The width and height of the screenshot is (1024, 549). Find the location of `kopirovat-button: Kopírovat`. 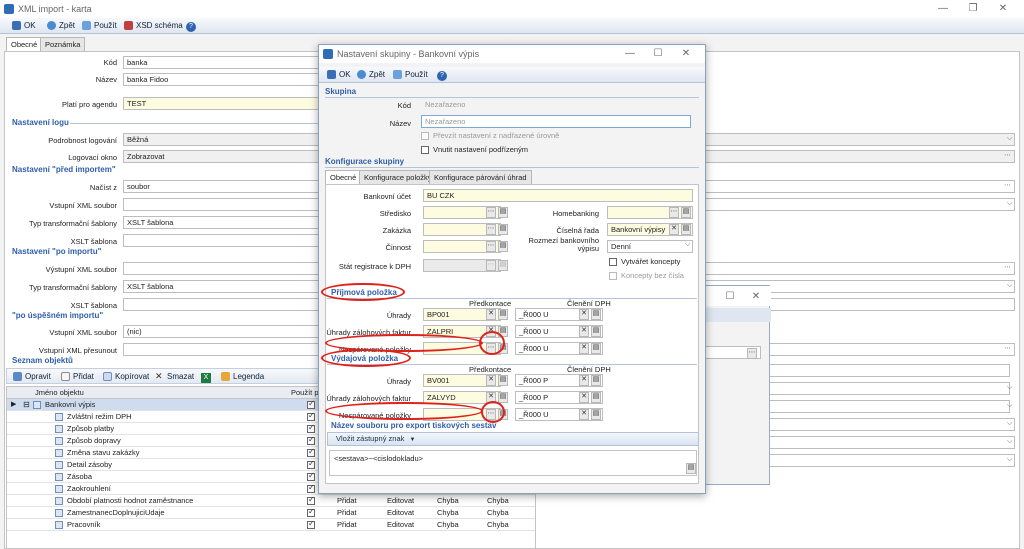

kopirovat-button: Kopírovat is located at coordinates (126, 377).